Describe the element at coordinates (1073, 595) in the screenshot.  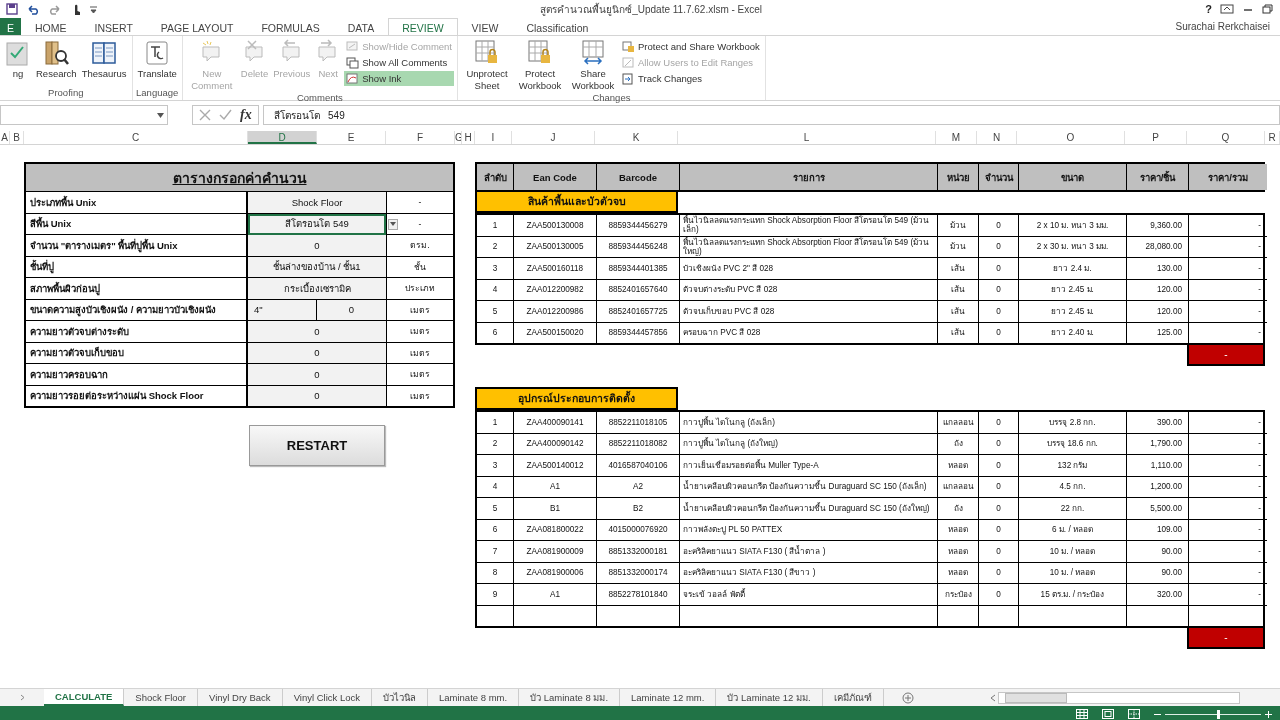
I see `table-cell: 15 ตร.ม. / กระป๋อง` at that location.